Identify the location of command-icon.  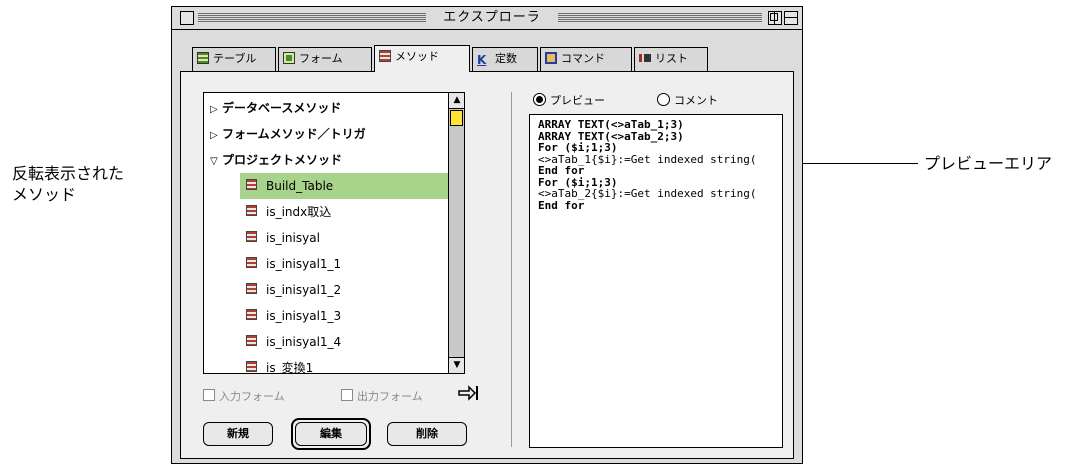
(551, 58).